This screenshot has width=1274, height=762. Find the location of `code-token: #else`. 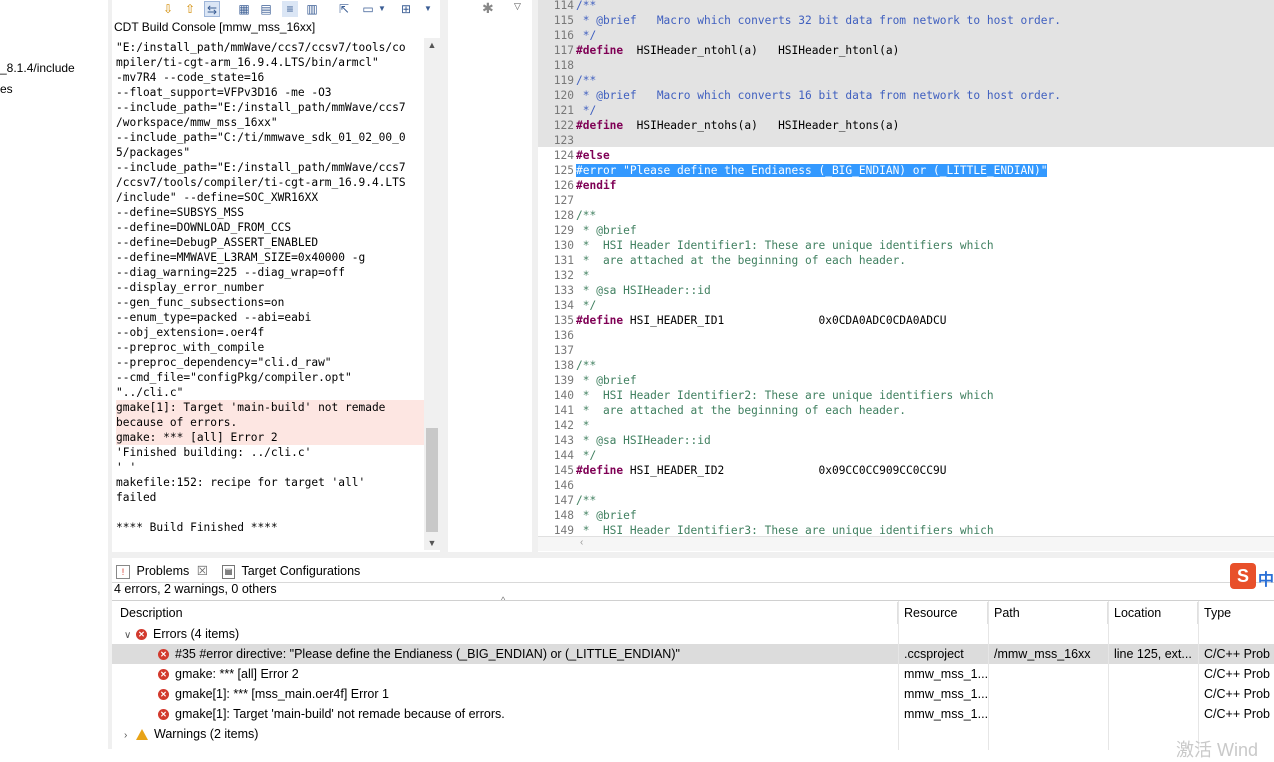

code-token: #else is located at coordinates (593, 155).